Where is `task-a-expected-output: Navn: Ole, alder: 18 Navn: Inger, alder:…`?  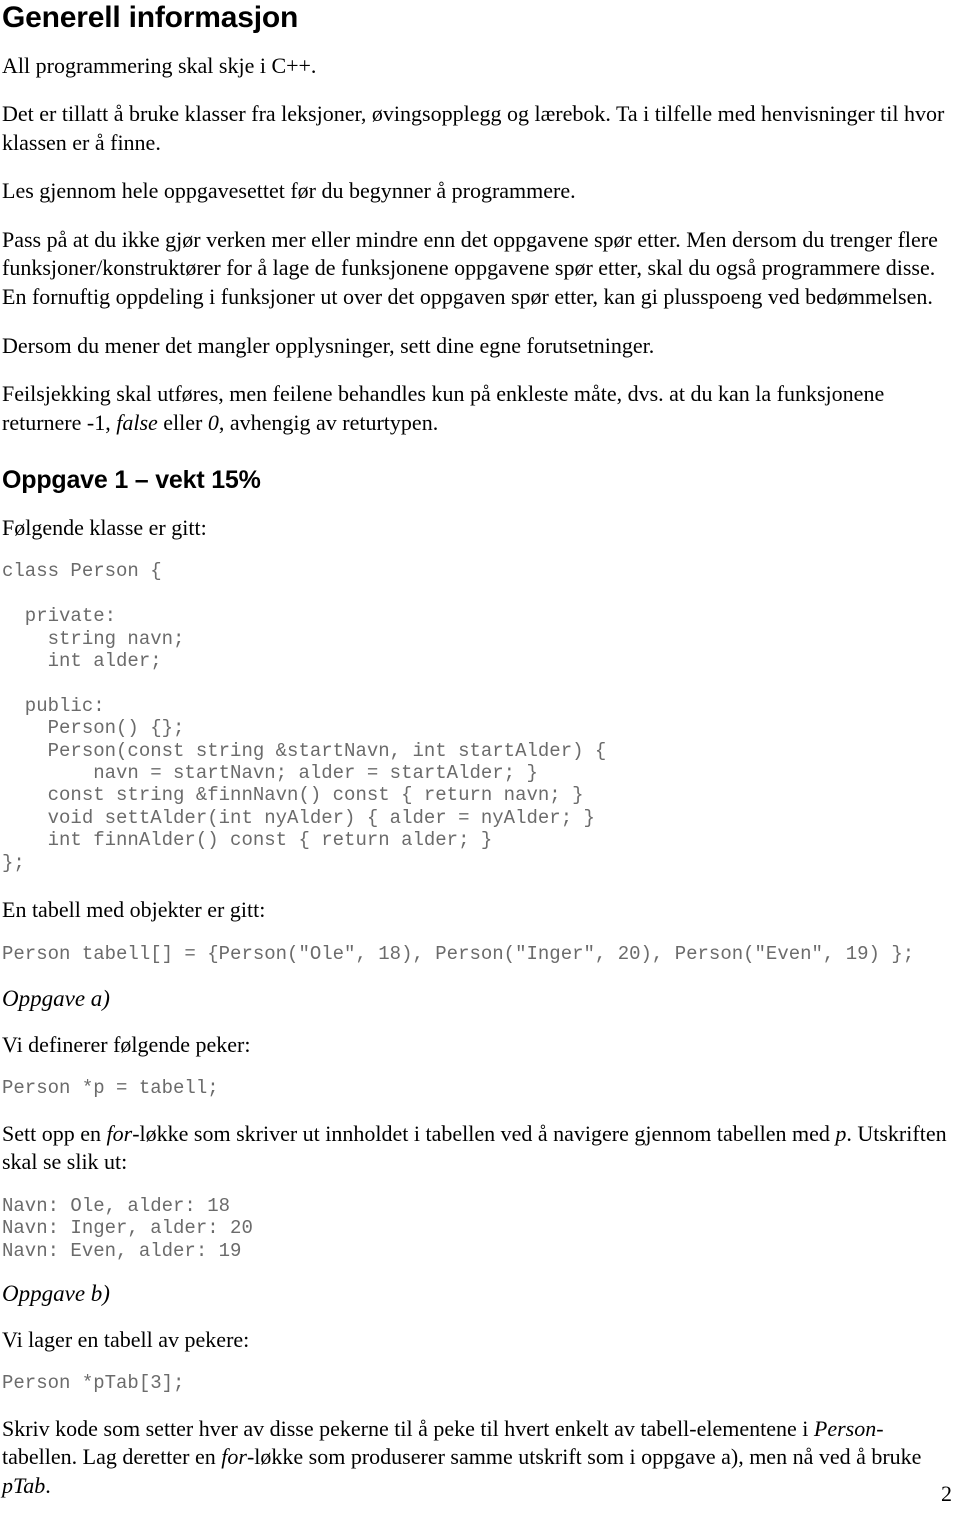 task-a-expected-output: Navn: Ole, alder: 18 Navn: Inger, alder:… is located at coordinates (127, 1228).